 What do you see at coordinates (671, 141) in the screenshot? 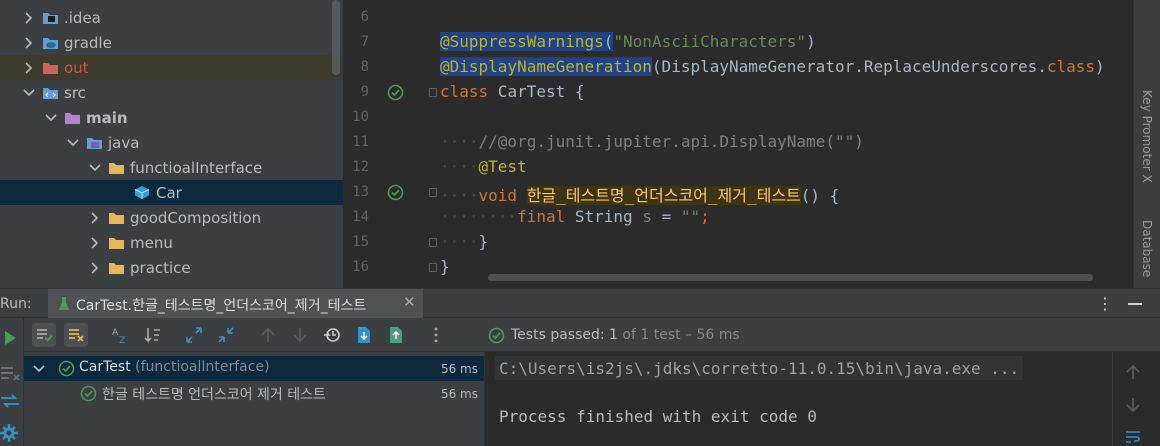
I see `comment-token: //@org.junit.jupiter.api.DisplayName("")` at bounding box center [671, 141].